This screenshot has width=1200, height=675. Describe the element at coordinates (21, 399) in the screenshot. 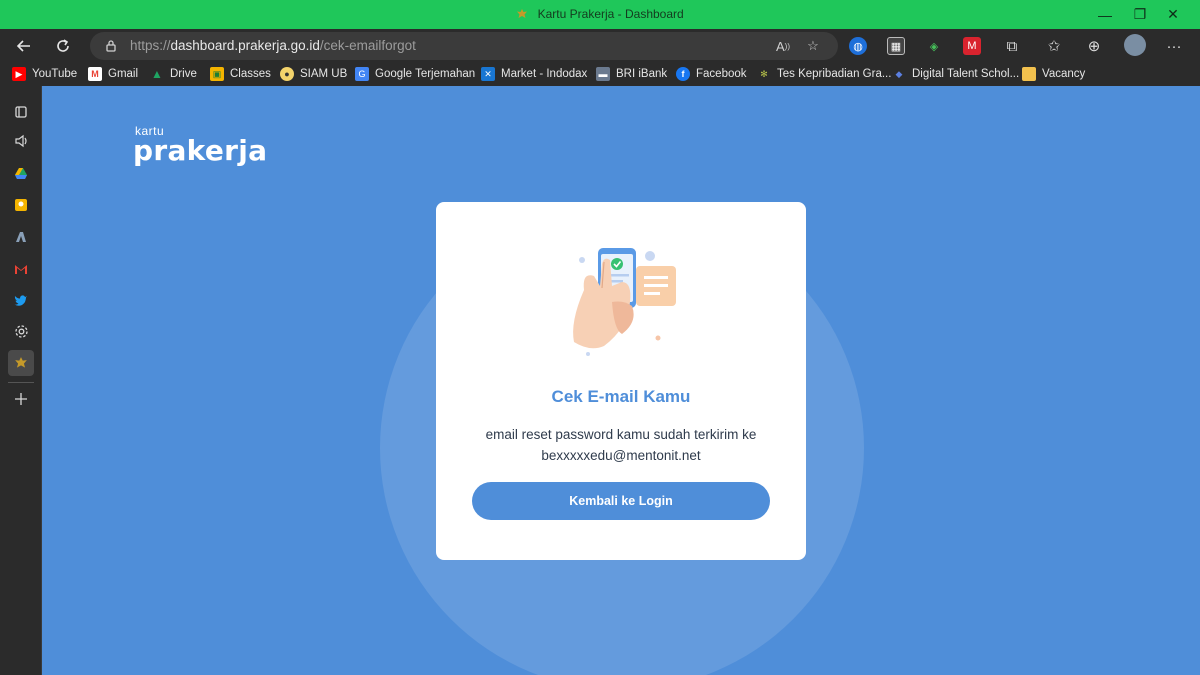

I see `add-icon` at that location.